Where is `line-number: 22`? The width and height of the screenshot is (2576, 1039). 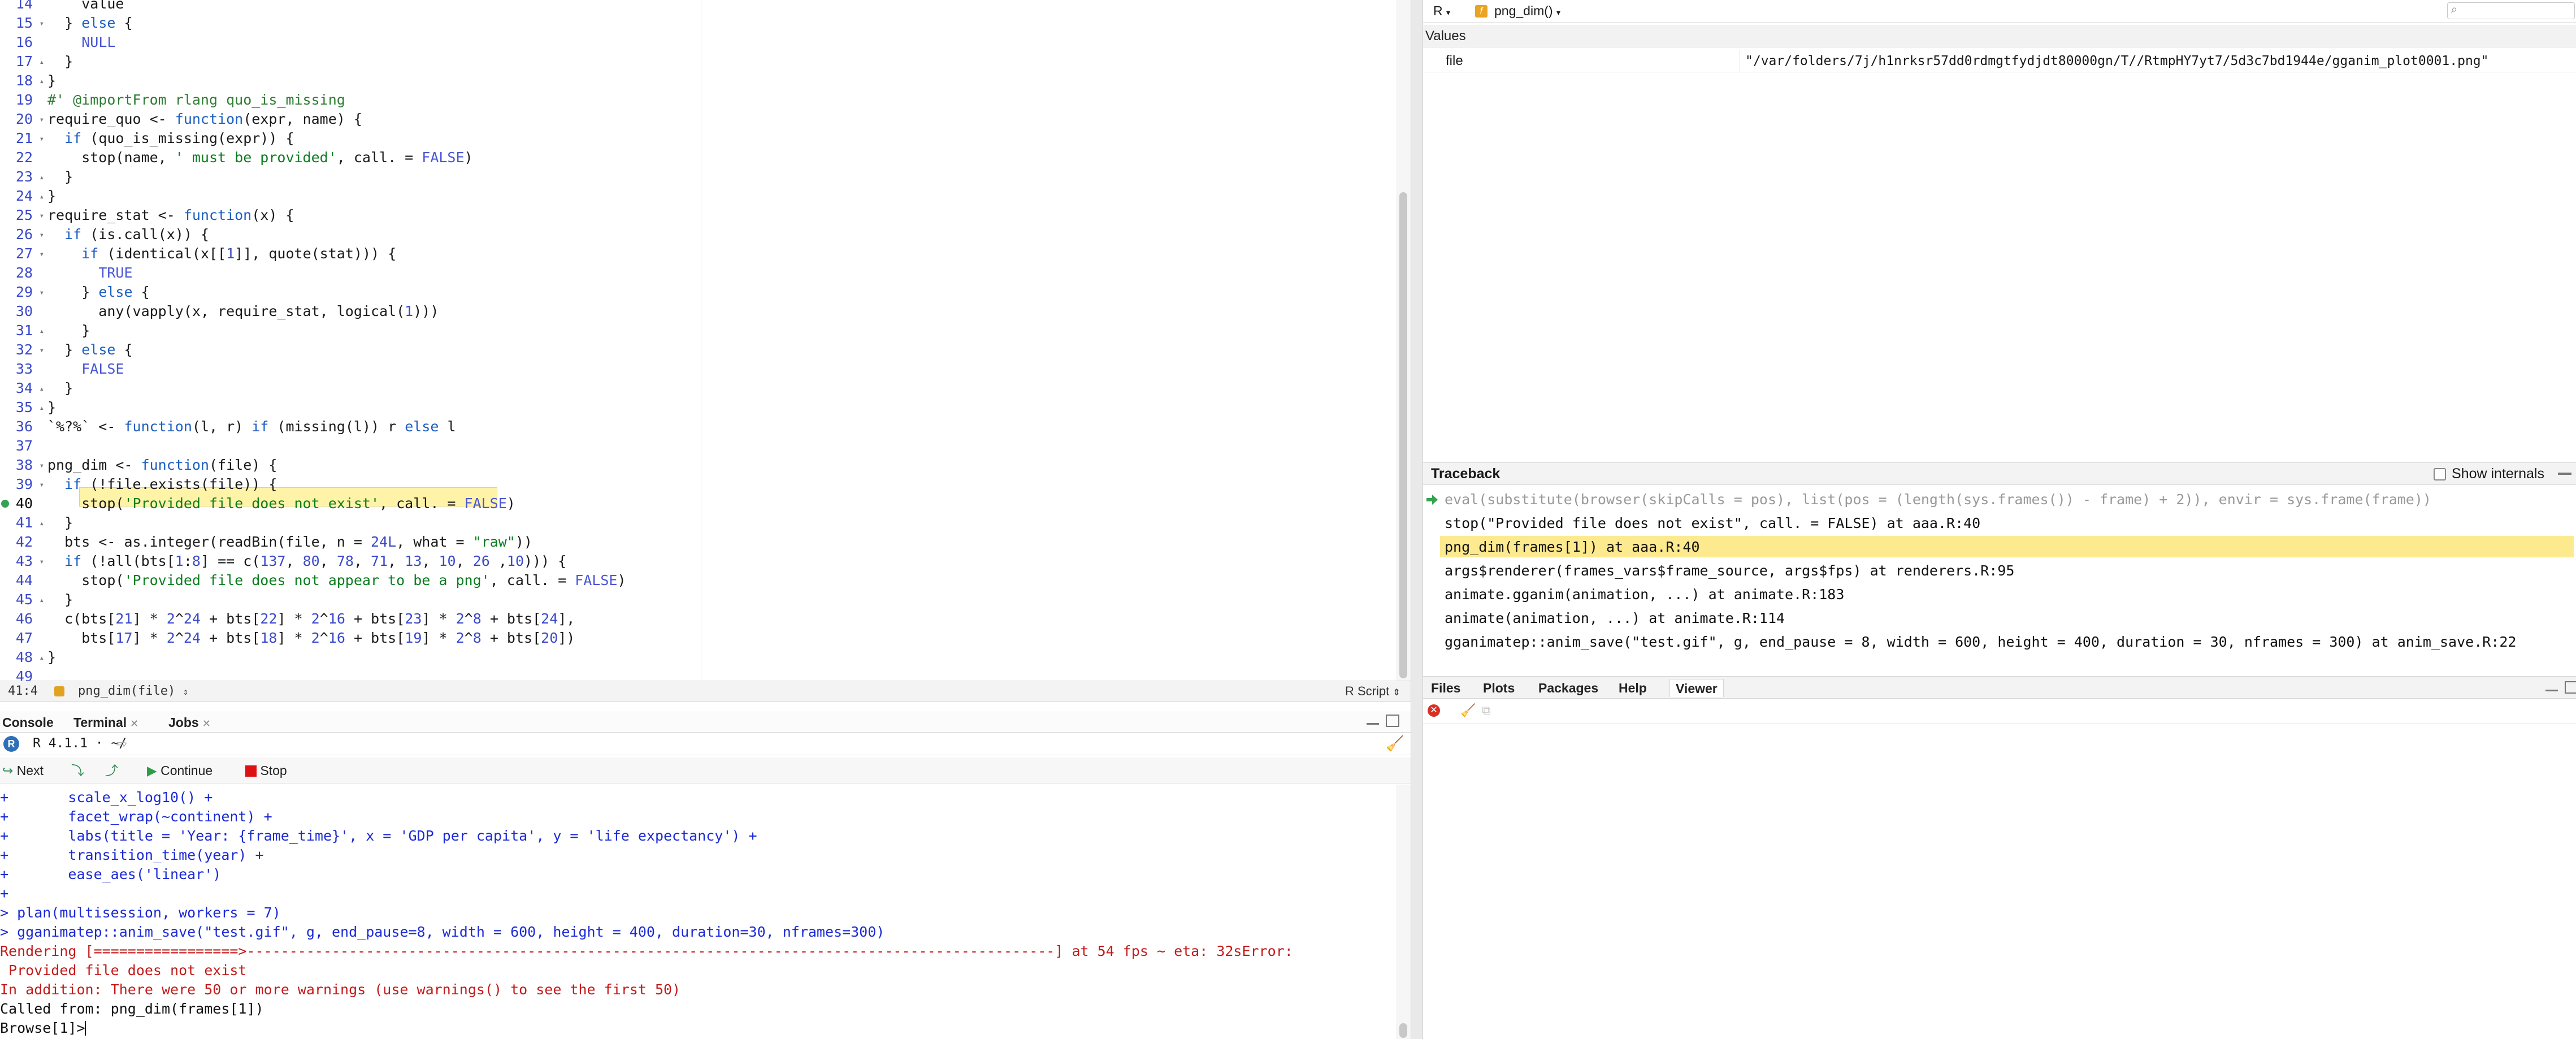 line-number: 22 is located at coordinates (22, 157).